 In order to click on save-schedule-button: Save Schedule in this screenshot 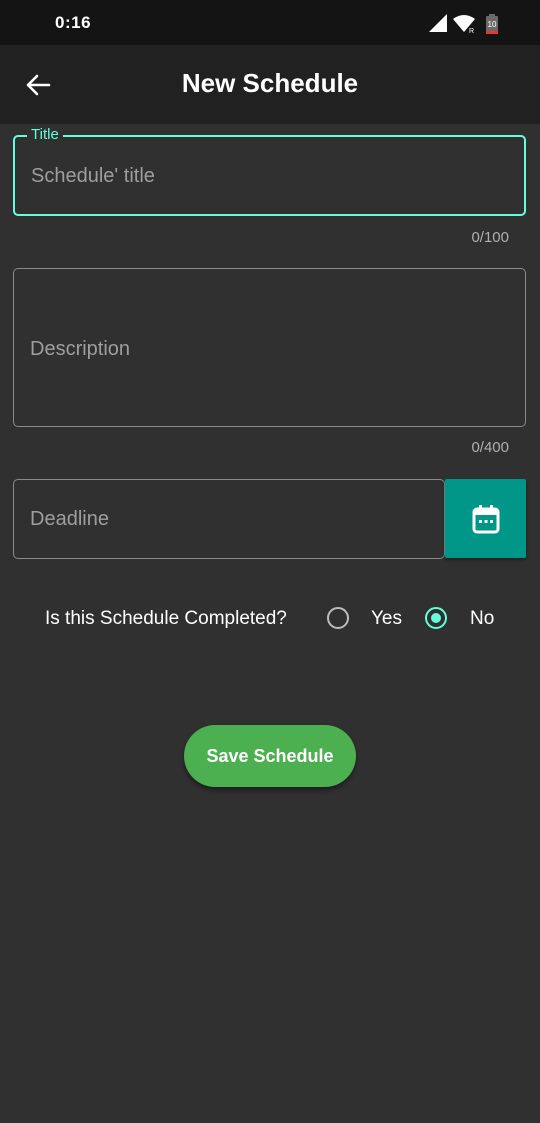, I will do `click(270, 756)`.